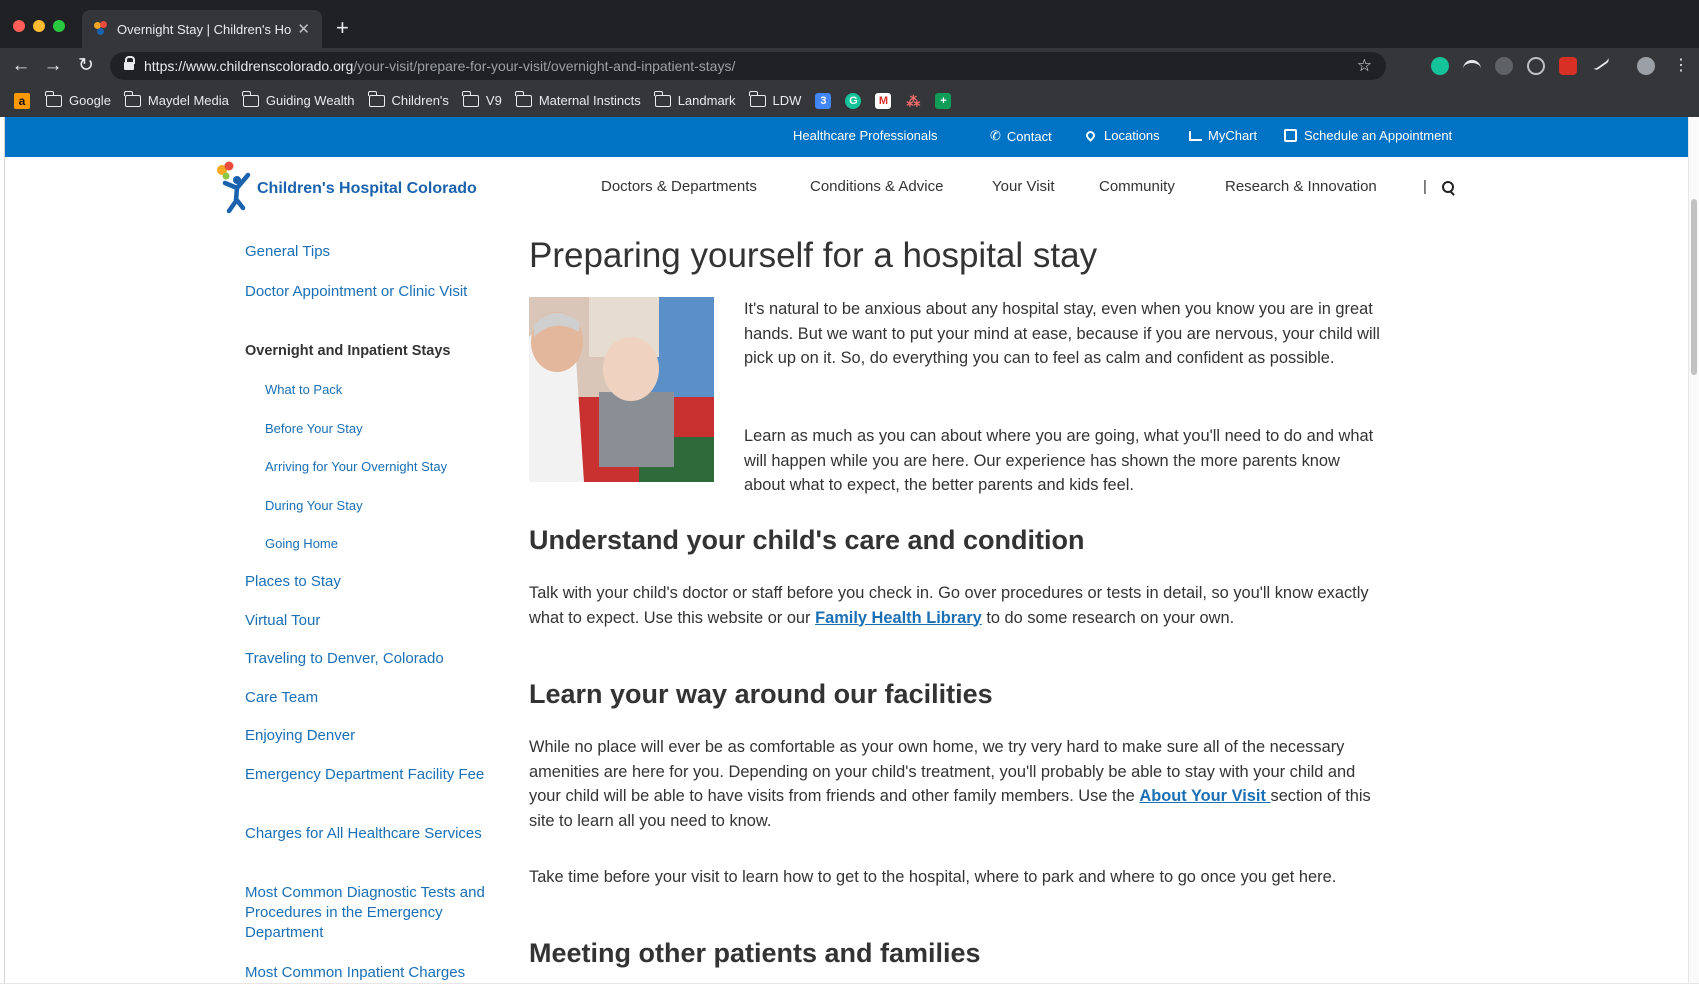  What do you see at coordinates (853, 100) in the screenshot?
I see `grammarly-bookmark-icon: G` at bounding box center [853, 100].